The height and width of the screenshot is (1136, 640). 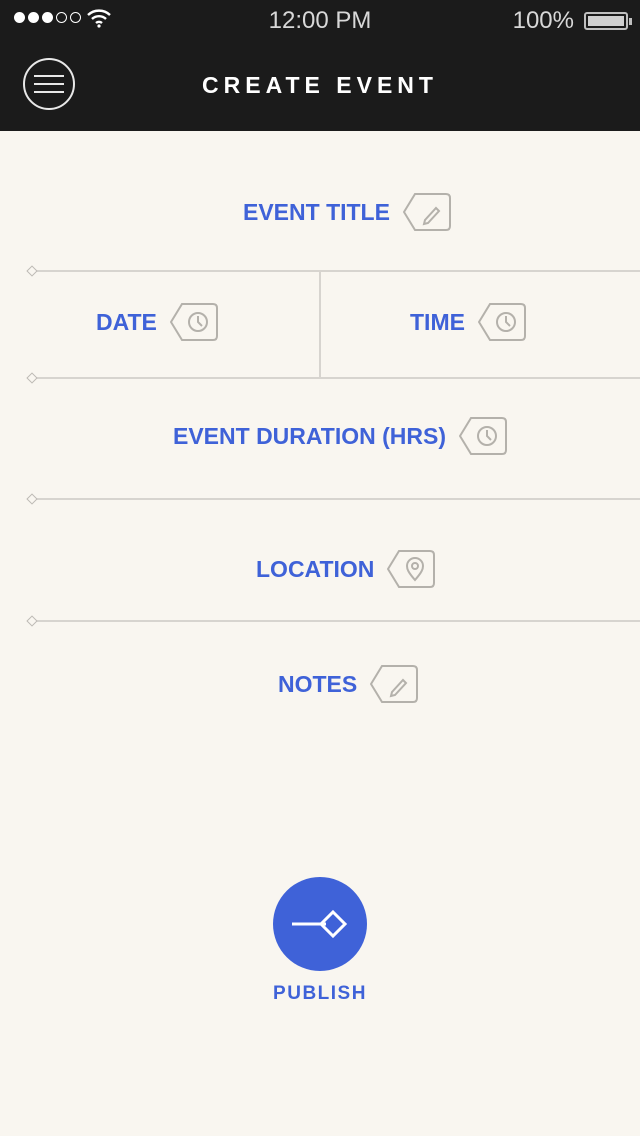 What do you see at coordinates (157, 322) in the screenshot?
I see `date-field: DATE` at bounding box center [157, 322].